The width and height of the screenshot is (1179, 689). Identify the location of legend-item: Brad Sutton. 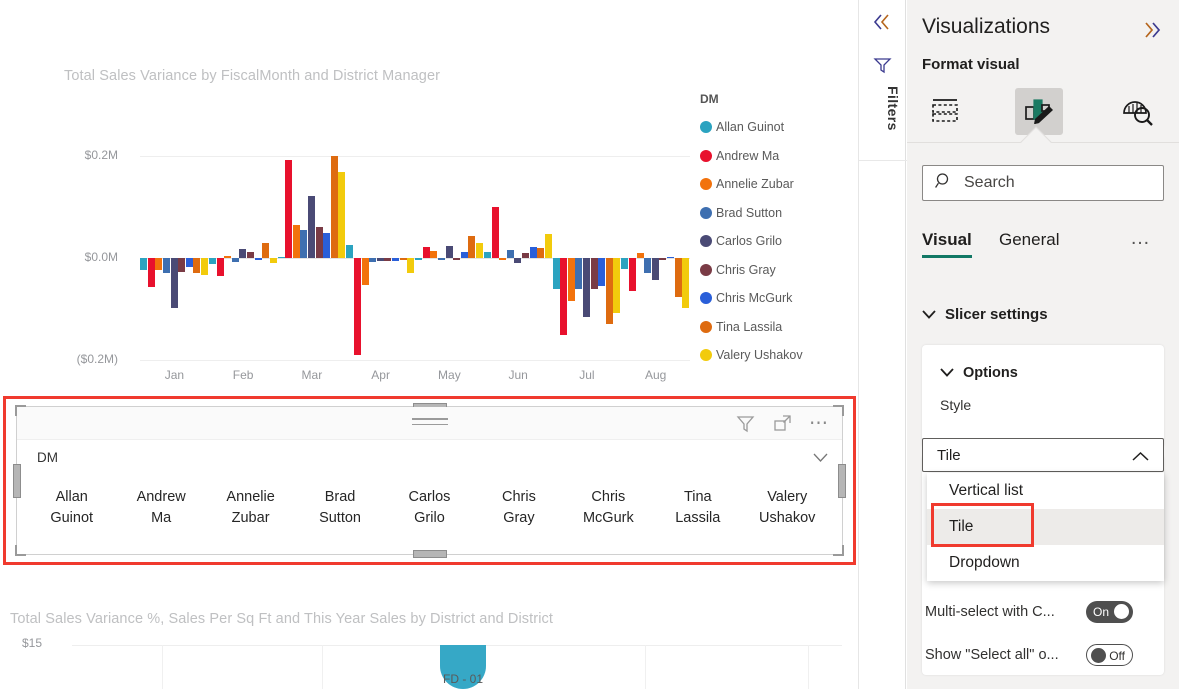
(775, 213).